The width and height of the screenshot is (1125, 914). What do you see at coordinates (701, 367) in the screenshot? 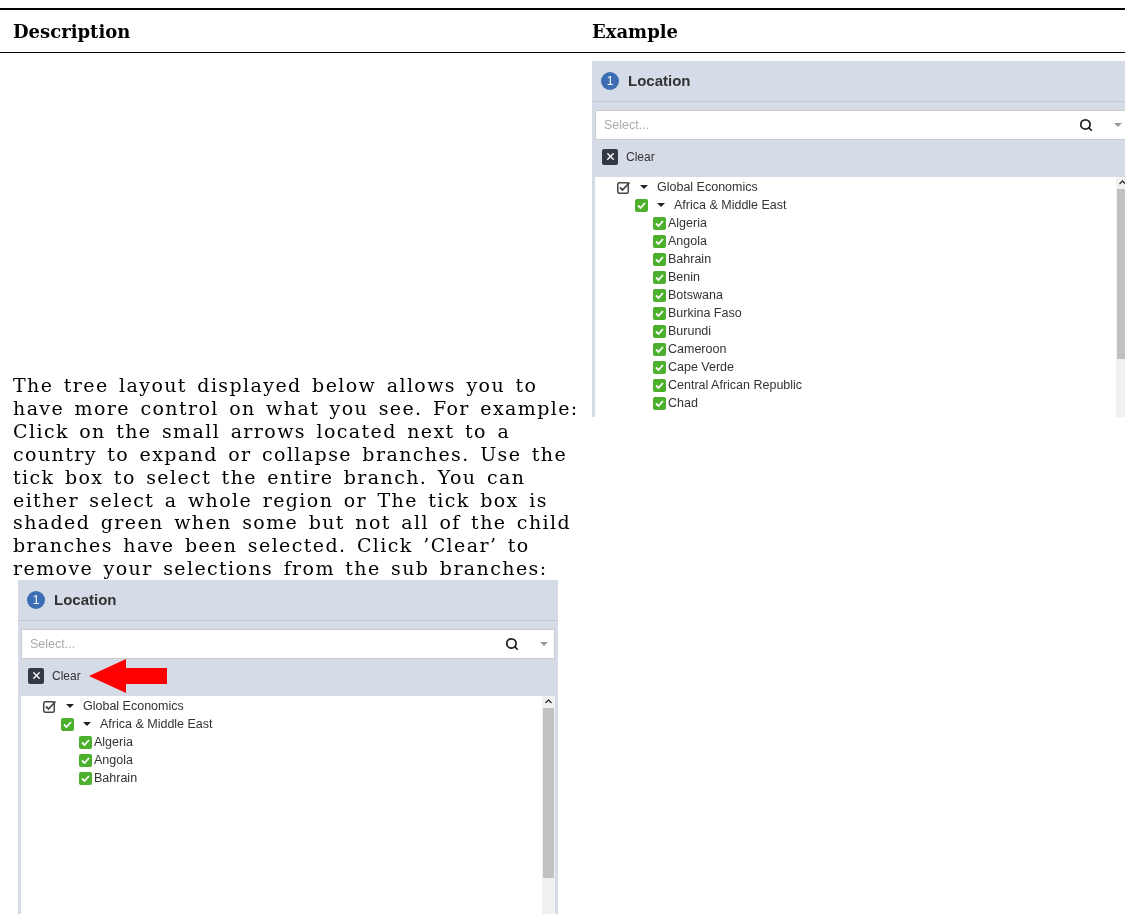
I see `tree-item-label: Cape Verde` at bounding box center [701, 367].